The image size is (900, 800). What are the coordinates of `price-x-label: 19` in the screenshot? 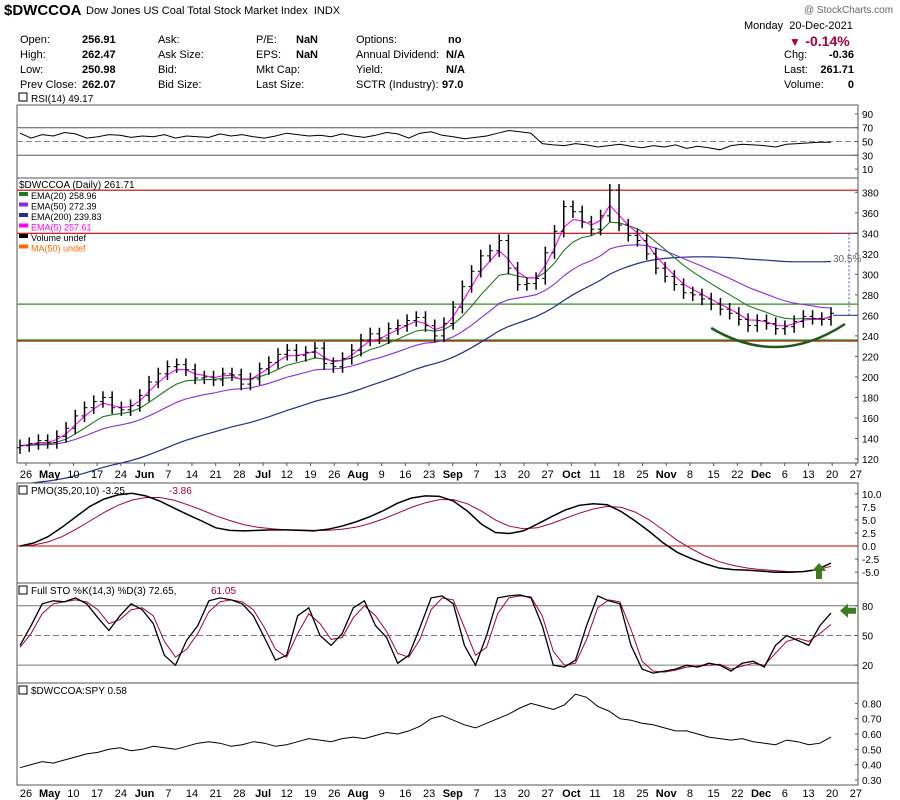 It's located at (310, 475).